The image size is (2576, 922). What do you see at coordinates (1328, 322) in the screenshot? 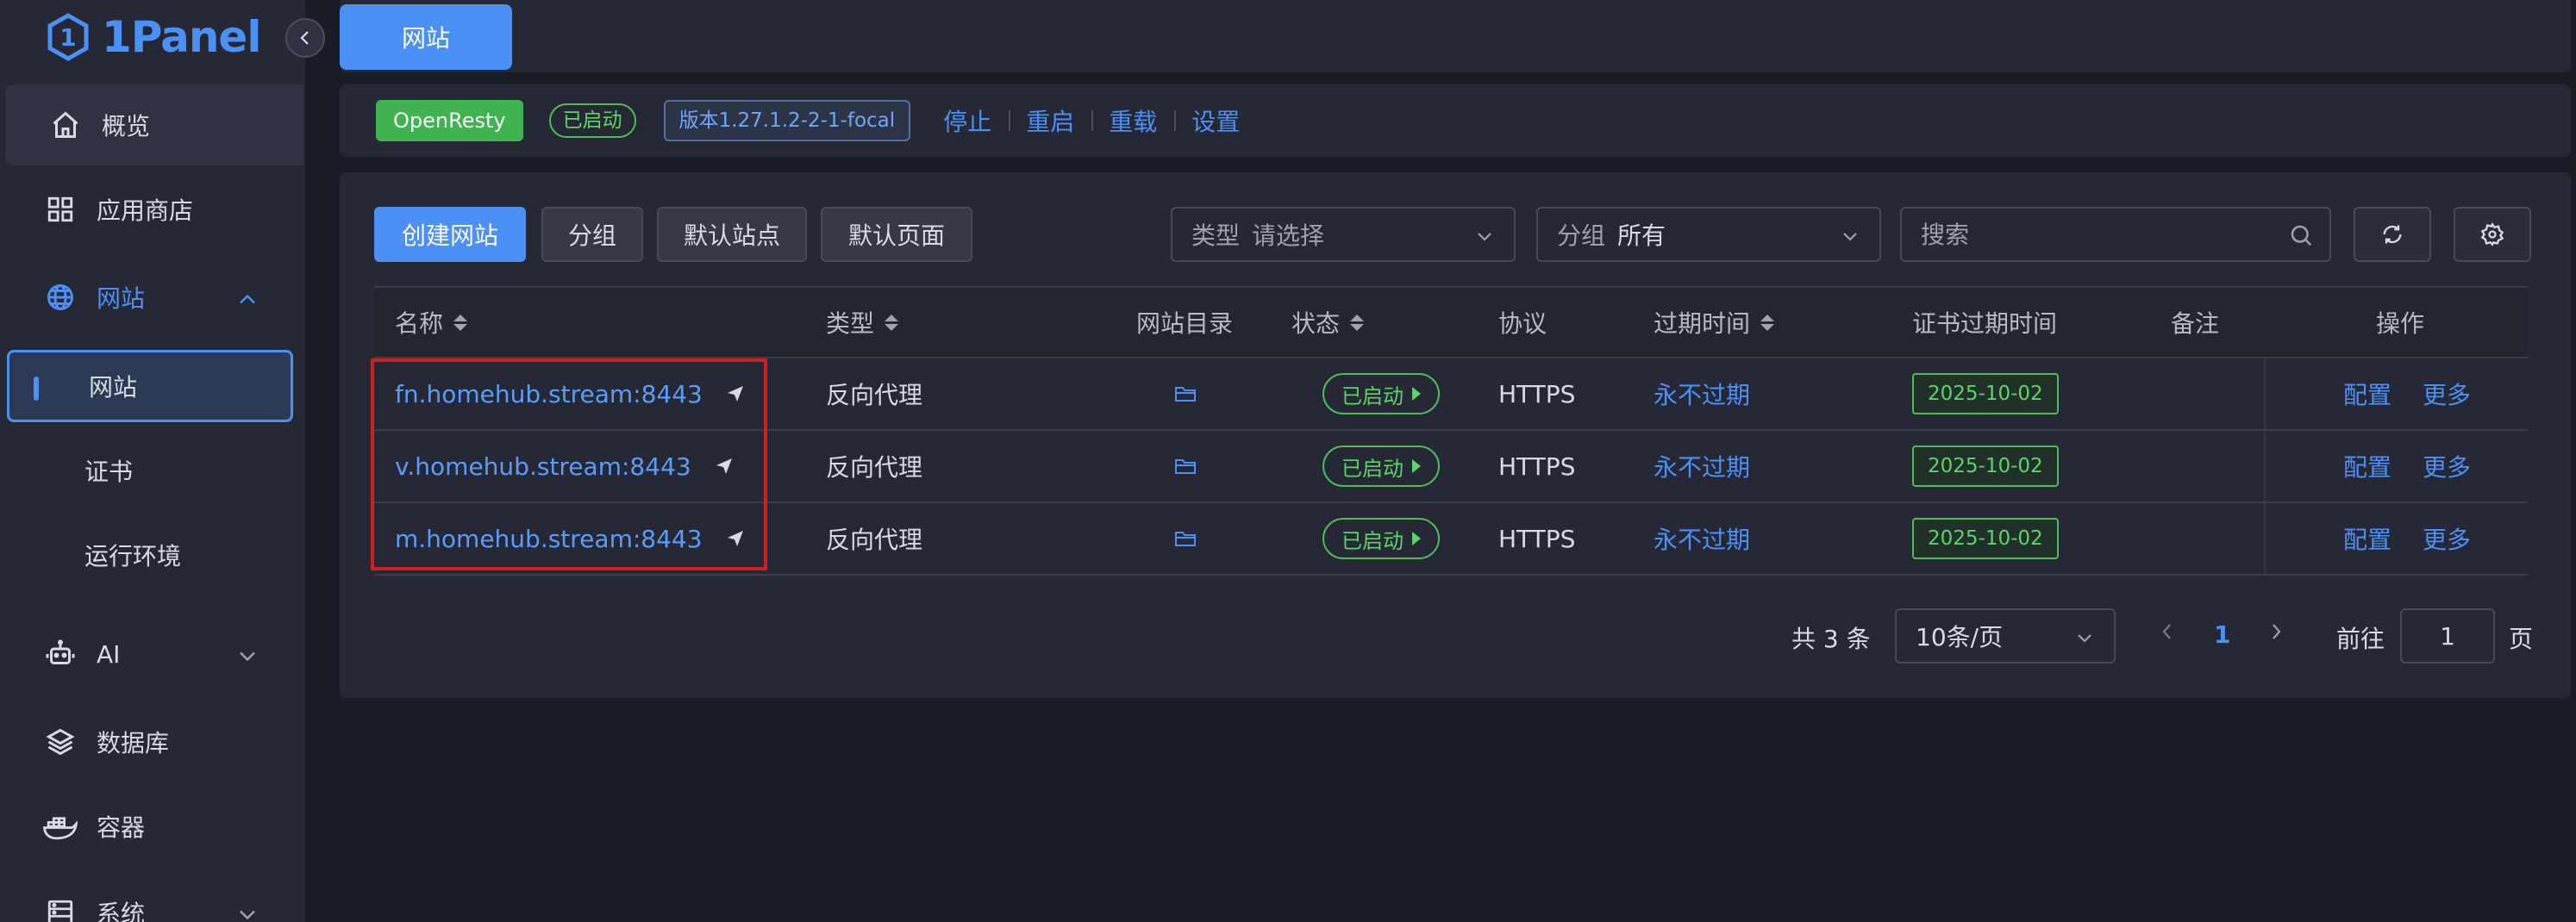
I see `header-status: 状态` at bounding box center [1328, 322].